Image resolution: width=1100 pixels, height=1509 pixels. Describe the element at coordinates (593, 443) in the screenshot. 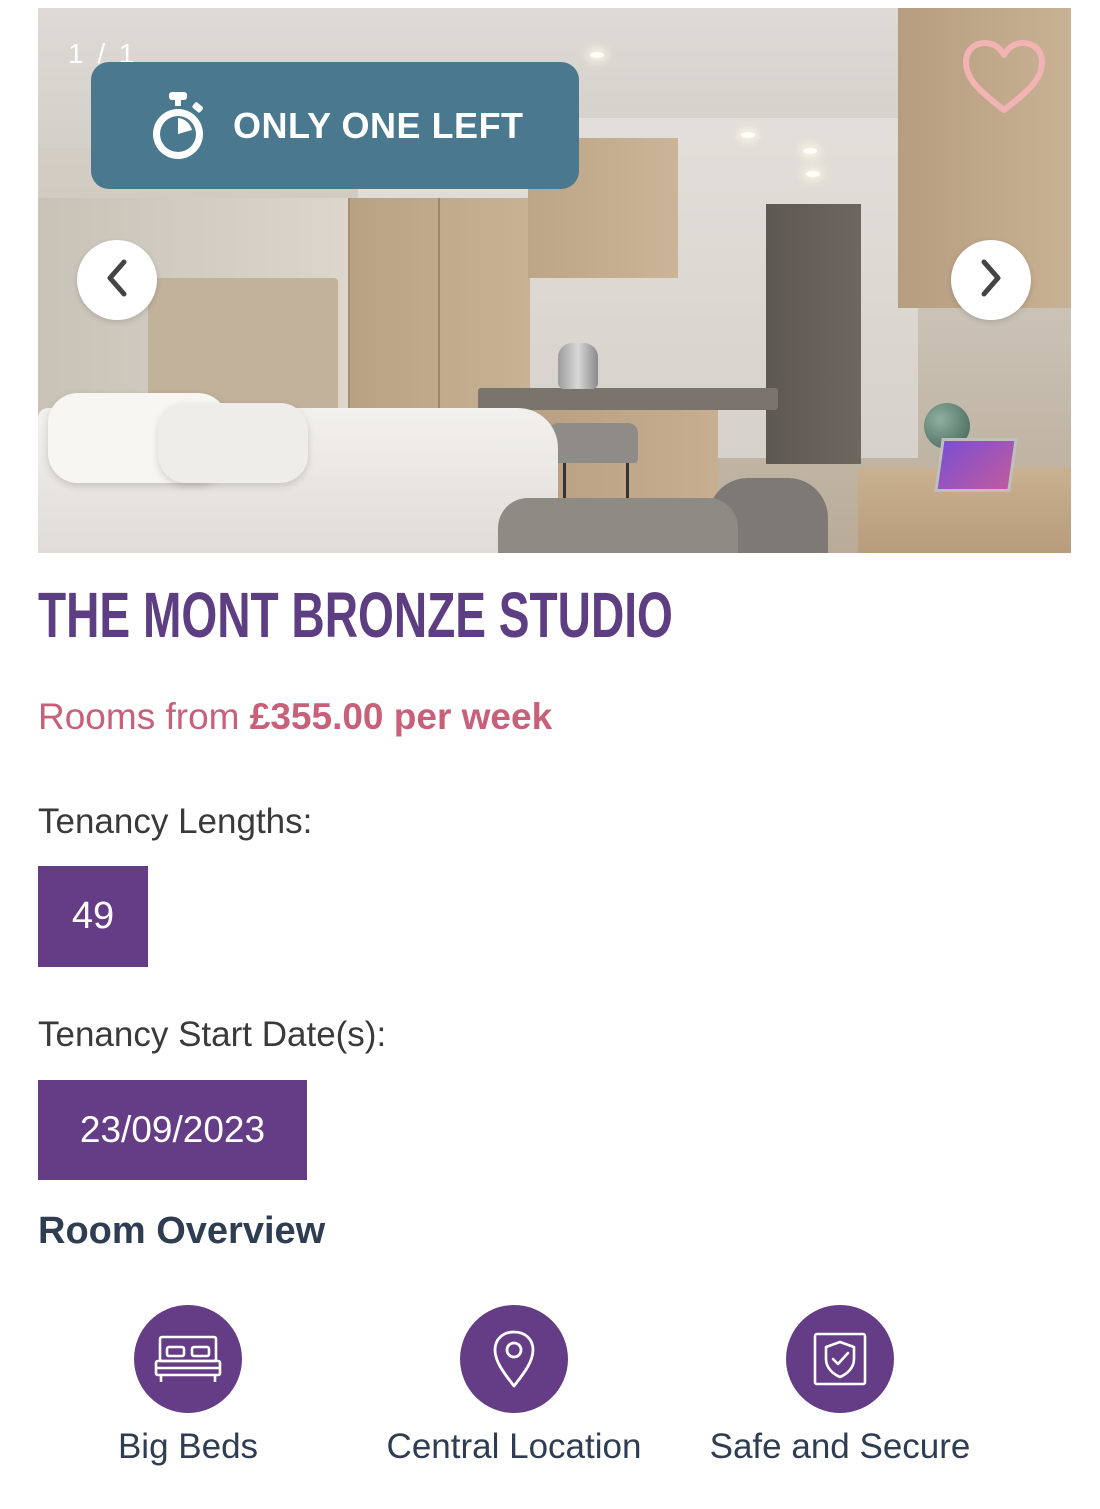

I see `photo-stool` at that location.